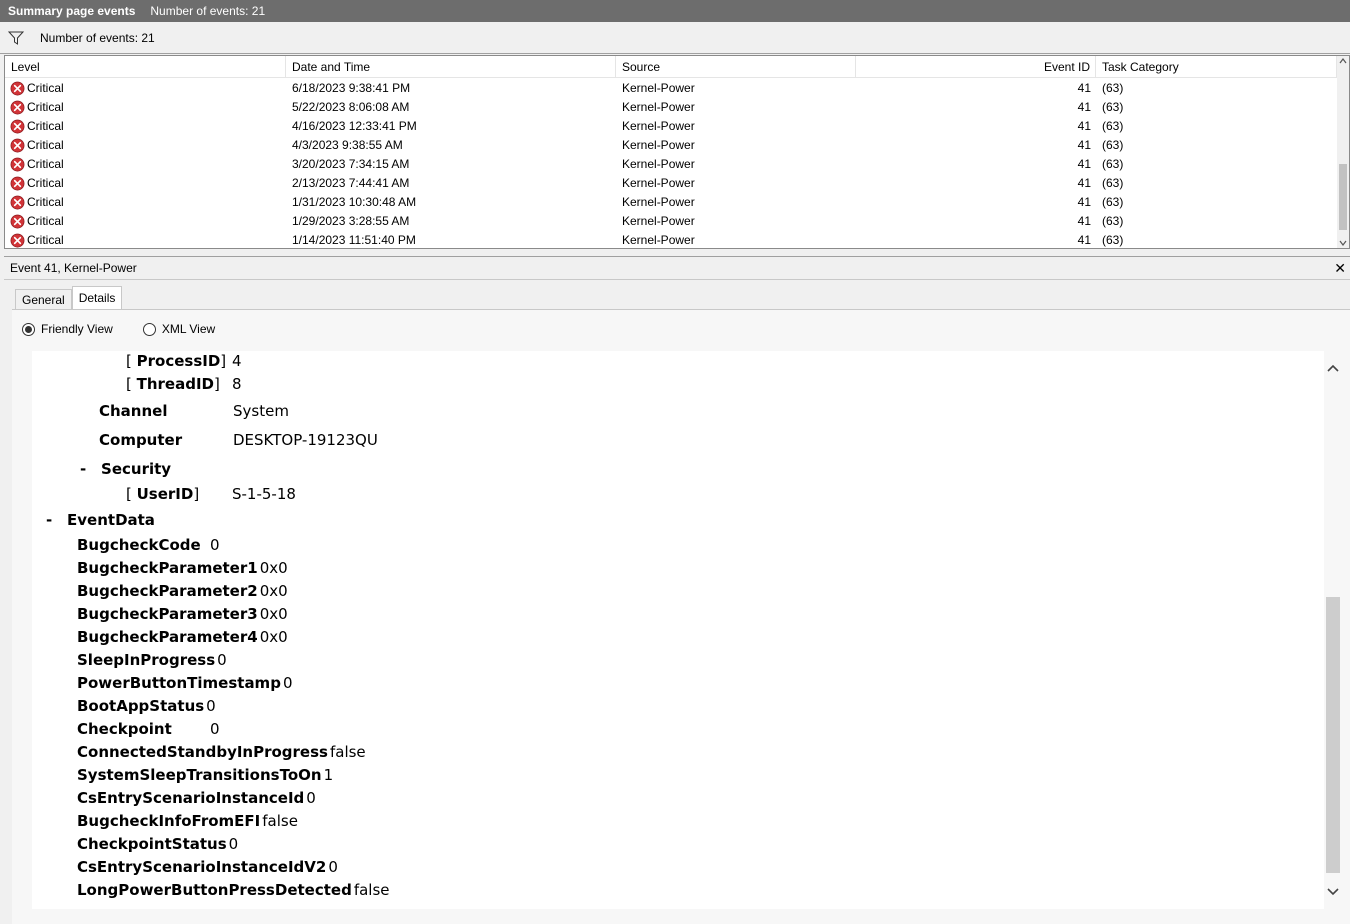 Image resolution: width=1350 pixels, height=924 pixels. I want to click on eventdata-field-row: CsEntryScenarioInstanceId 0, so click(196, 798).